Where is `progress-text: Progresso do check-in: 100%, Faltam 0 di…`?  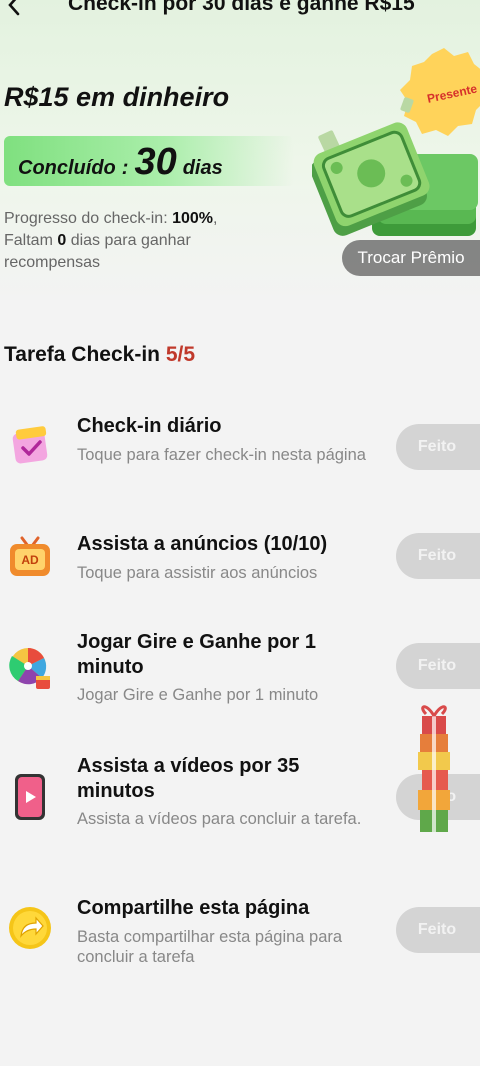
progress-text: Progresso do check-in: 100%, Faltam 0 di… is located at coordinates (134, 241).